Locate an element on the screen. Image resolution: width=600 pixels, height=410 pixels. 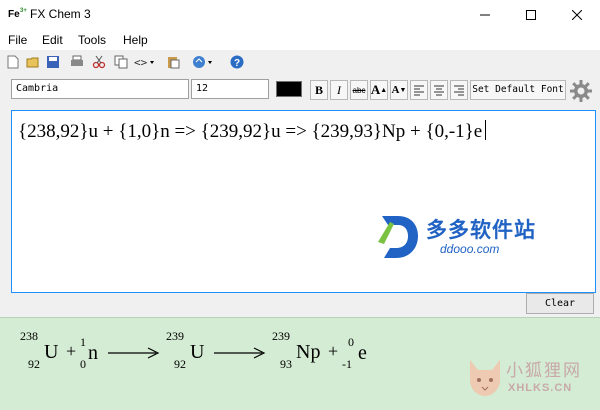
atomic-number: 93 is located at coordinates (286, 364).